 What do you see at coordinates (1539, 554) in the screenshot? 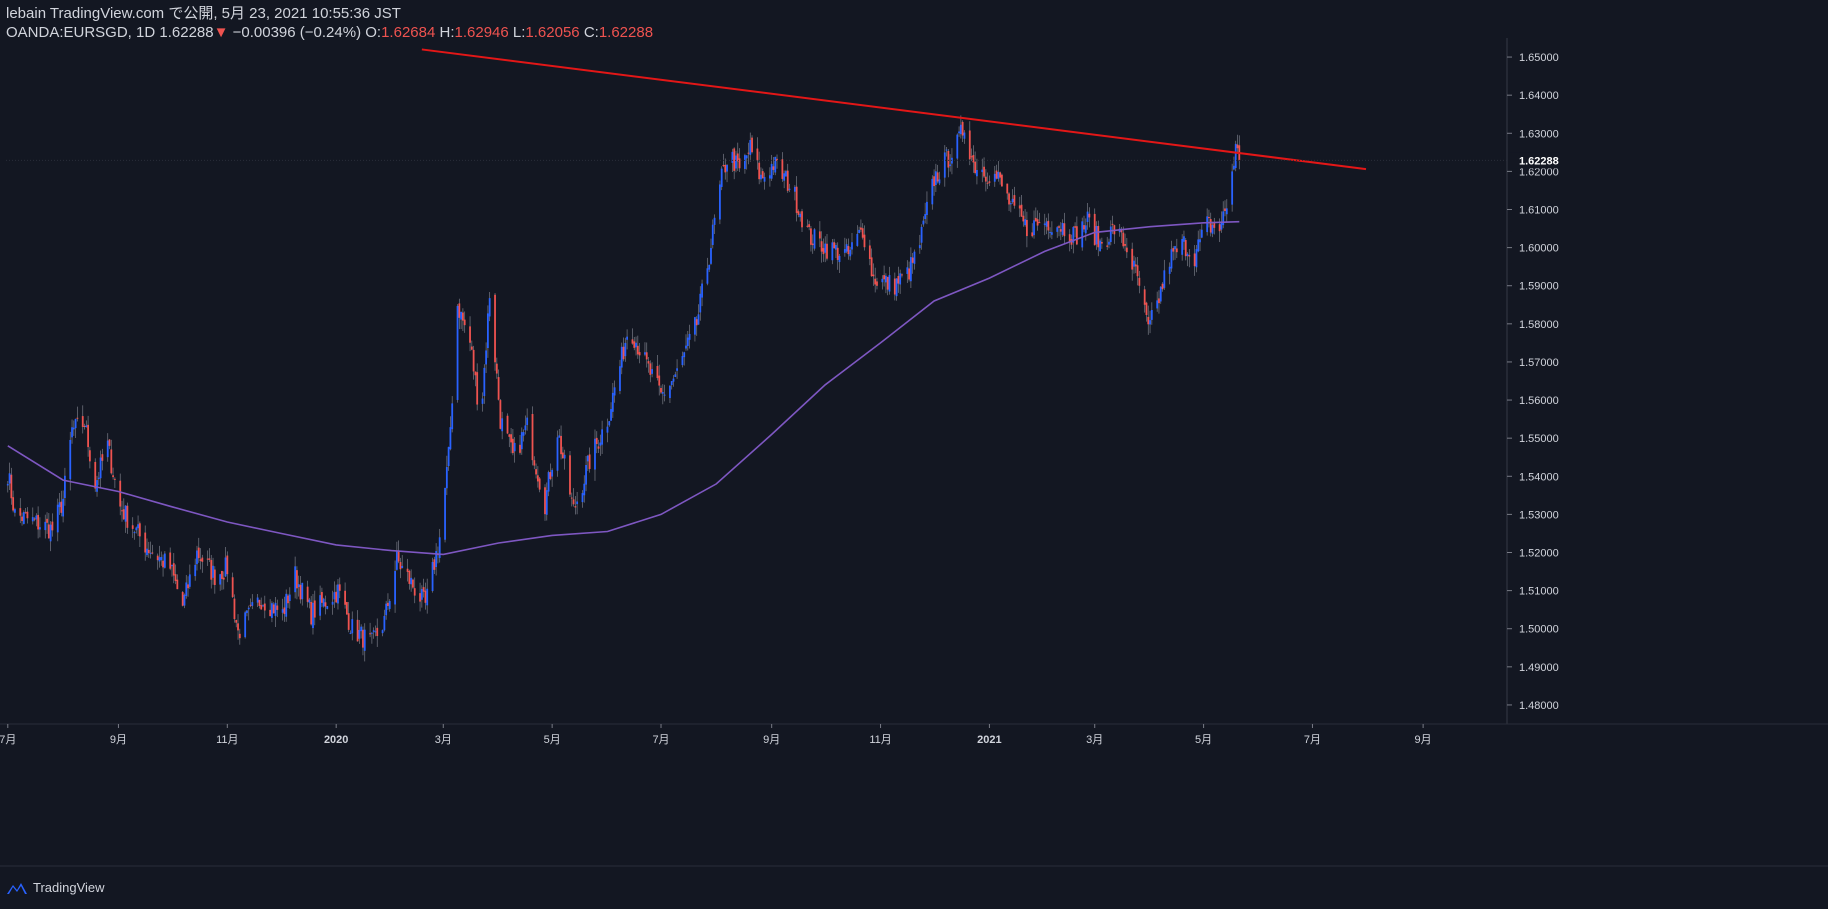
I see `price-tick-label: 1.52000` at bounding box center [1539, 554].